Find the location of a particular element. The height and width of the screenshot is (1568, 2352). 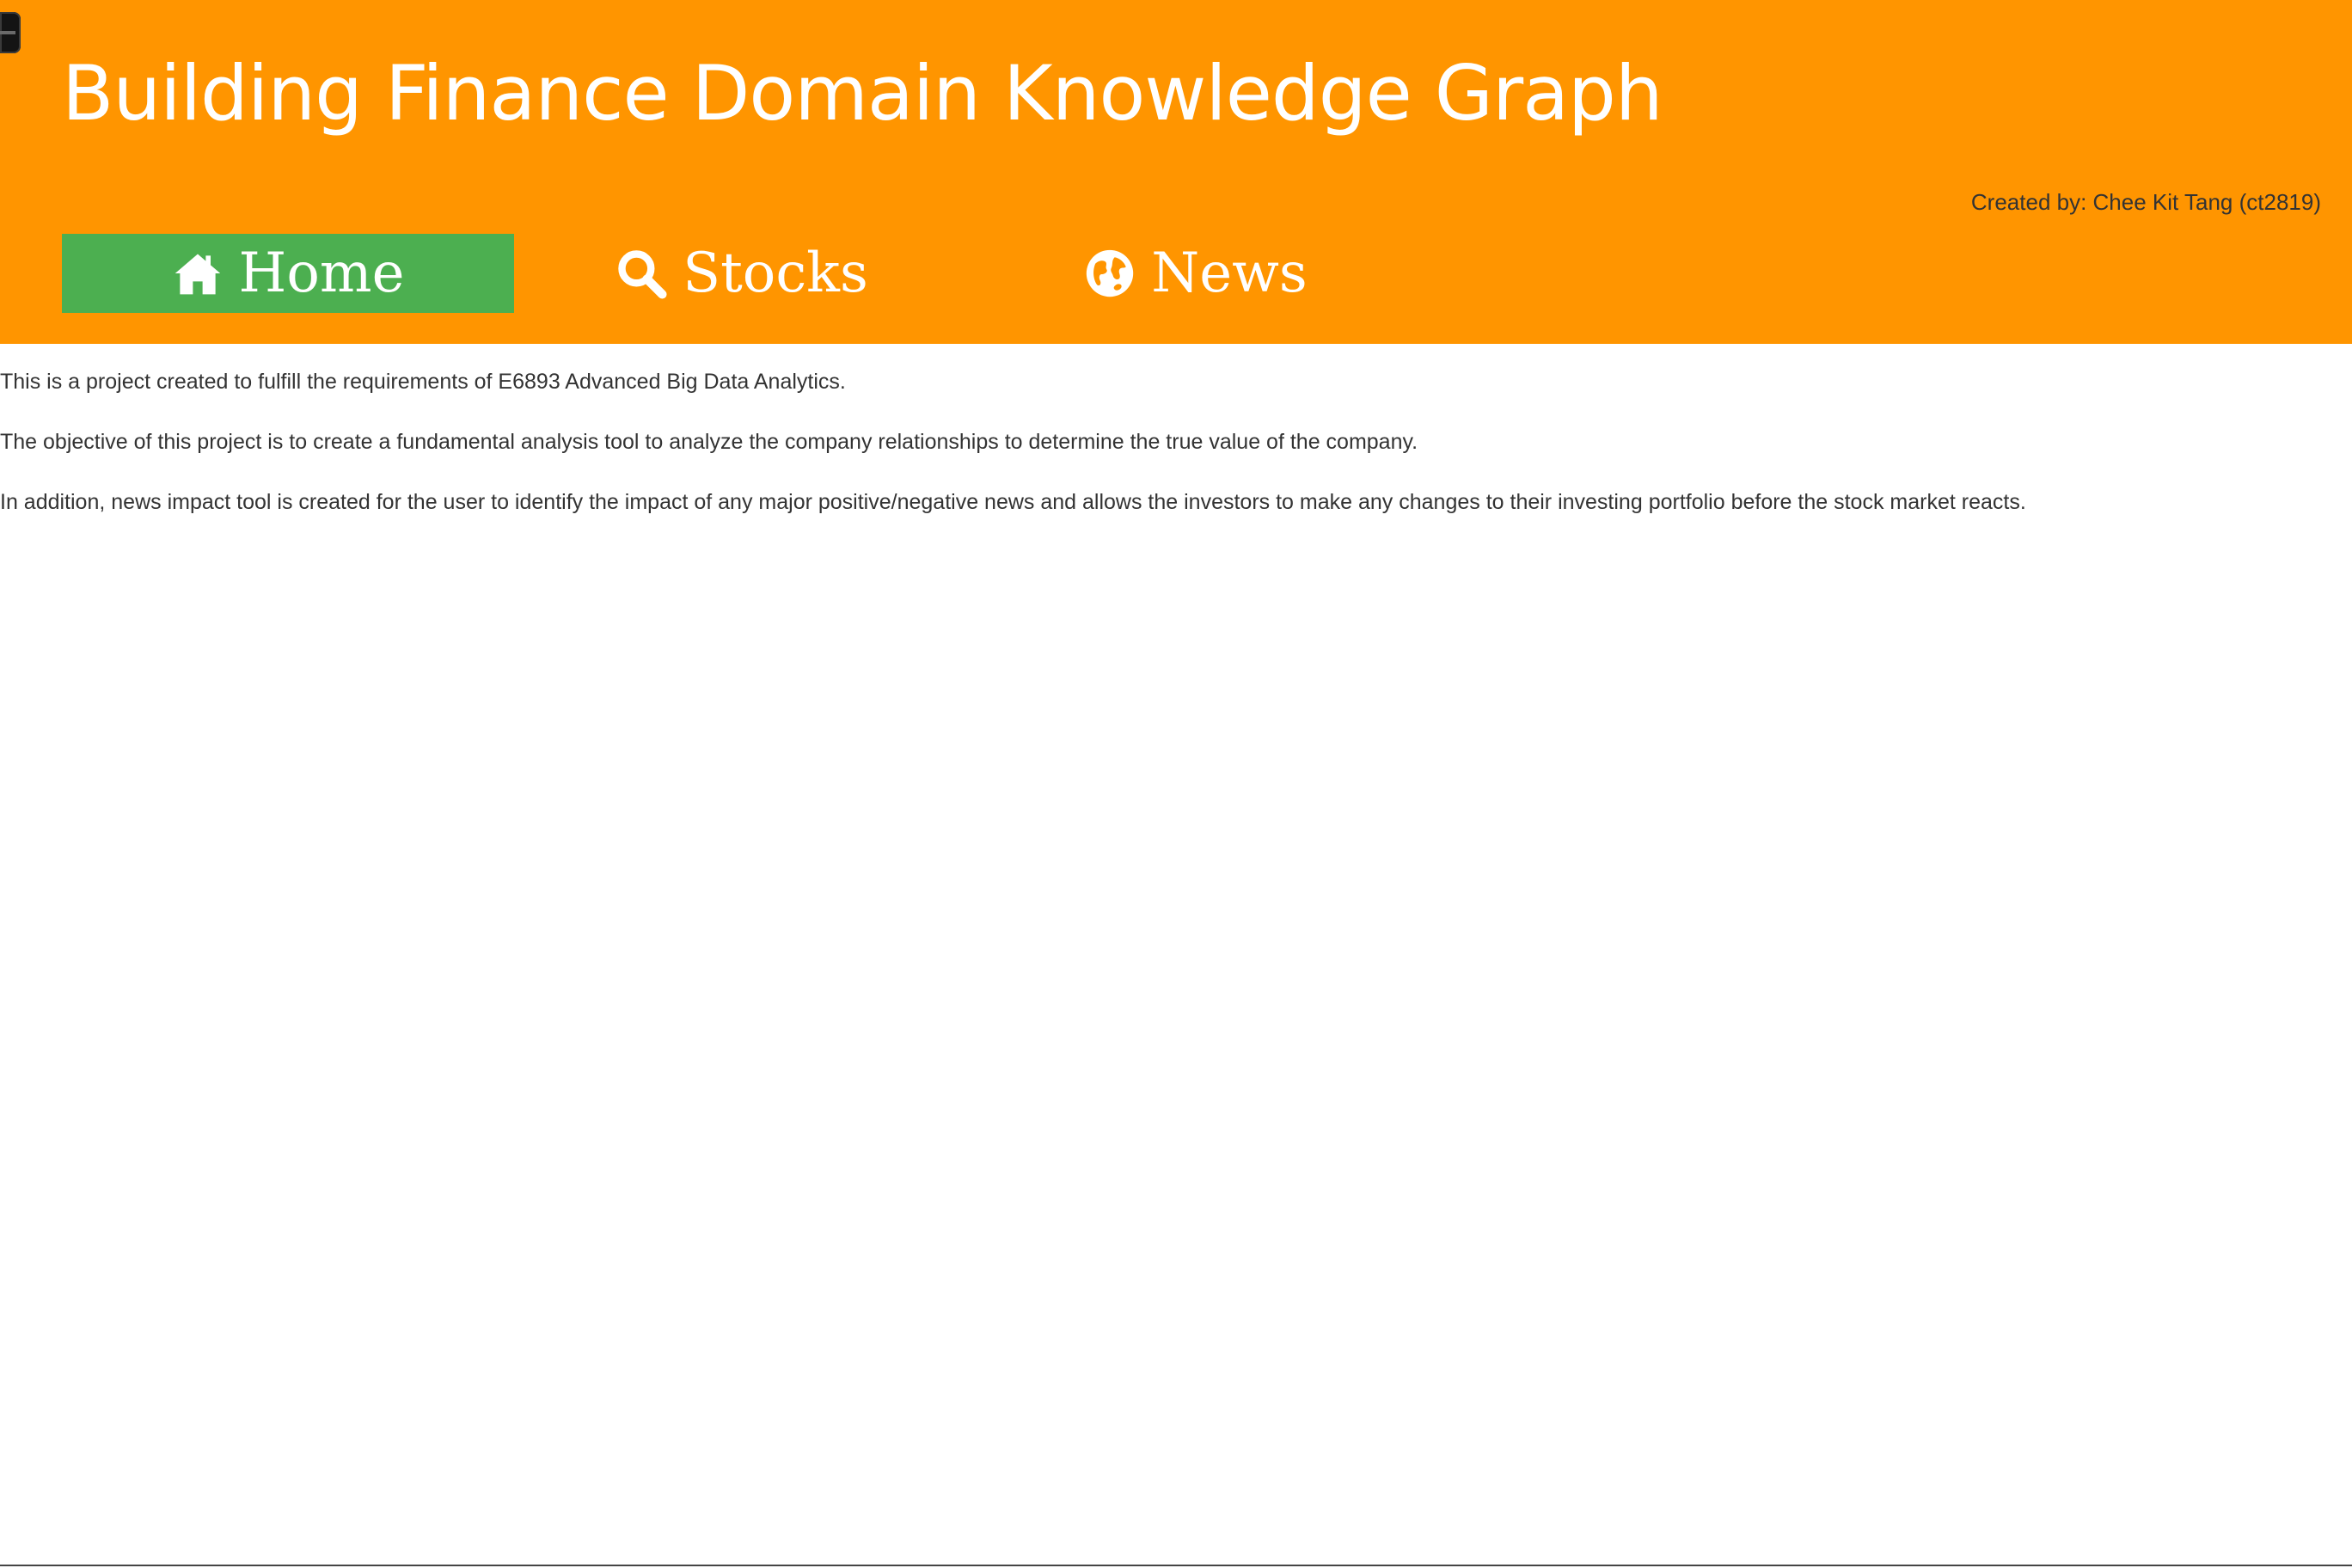

nav-home-button: Home is located at coordinates (288, 273).